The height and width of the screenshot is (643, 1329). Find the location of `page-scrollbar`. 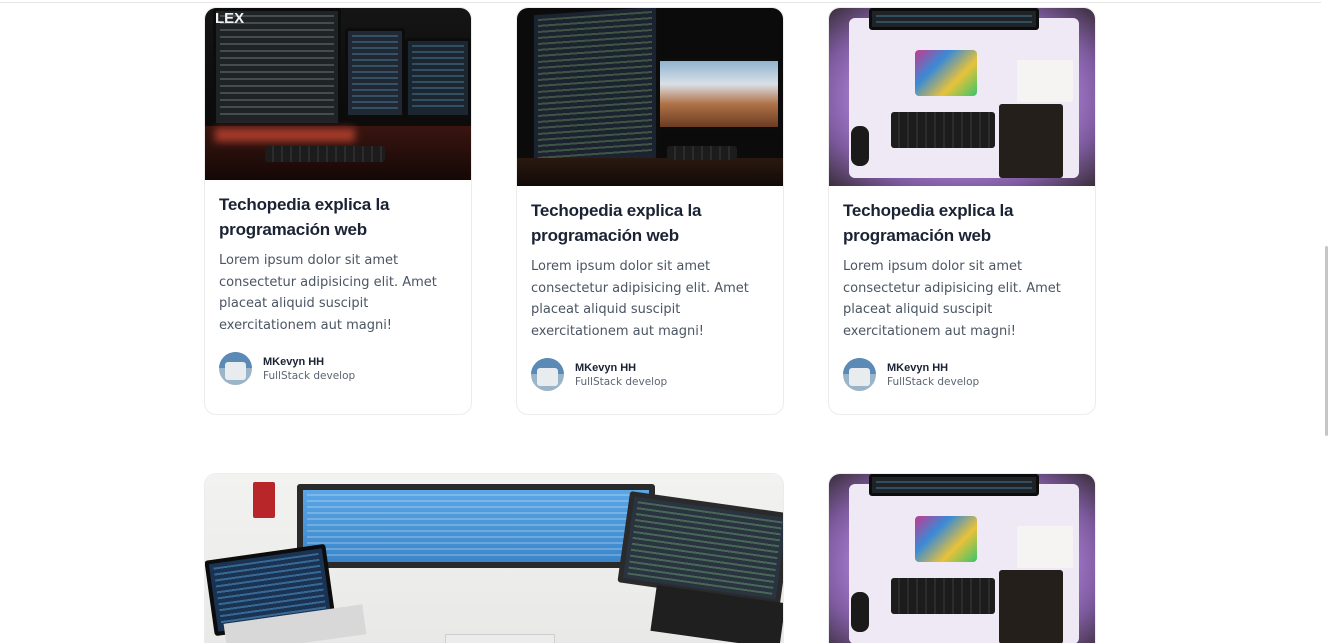

page-scrollbar is located at coordinates (1325, 321).